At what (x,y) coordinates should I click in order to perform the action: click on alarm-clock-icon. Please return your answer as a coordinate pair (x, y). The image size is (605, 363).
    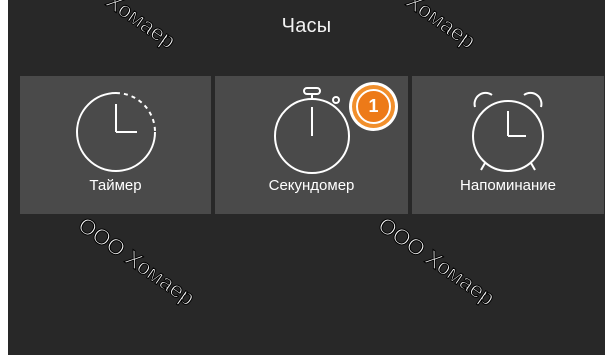
    Looking at the image, I should click on (508, 131).